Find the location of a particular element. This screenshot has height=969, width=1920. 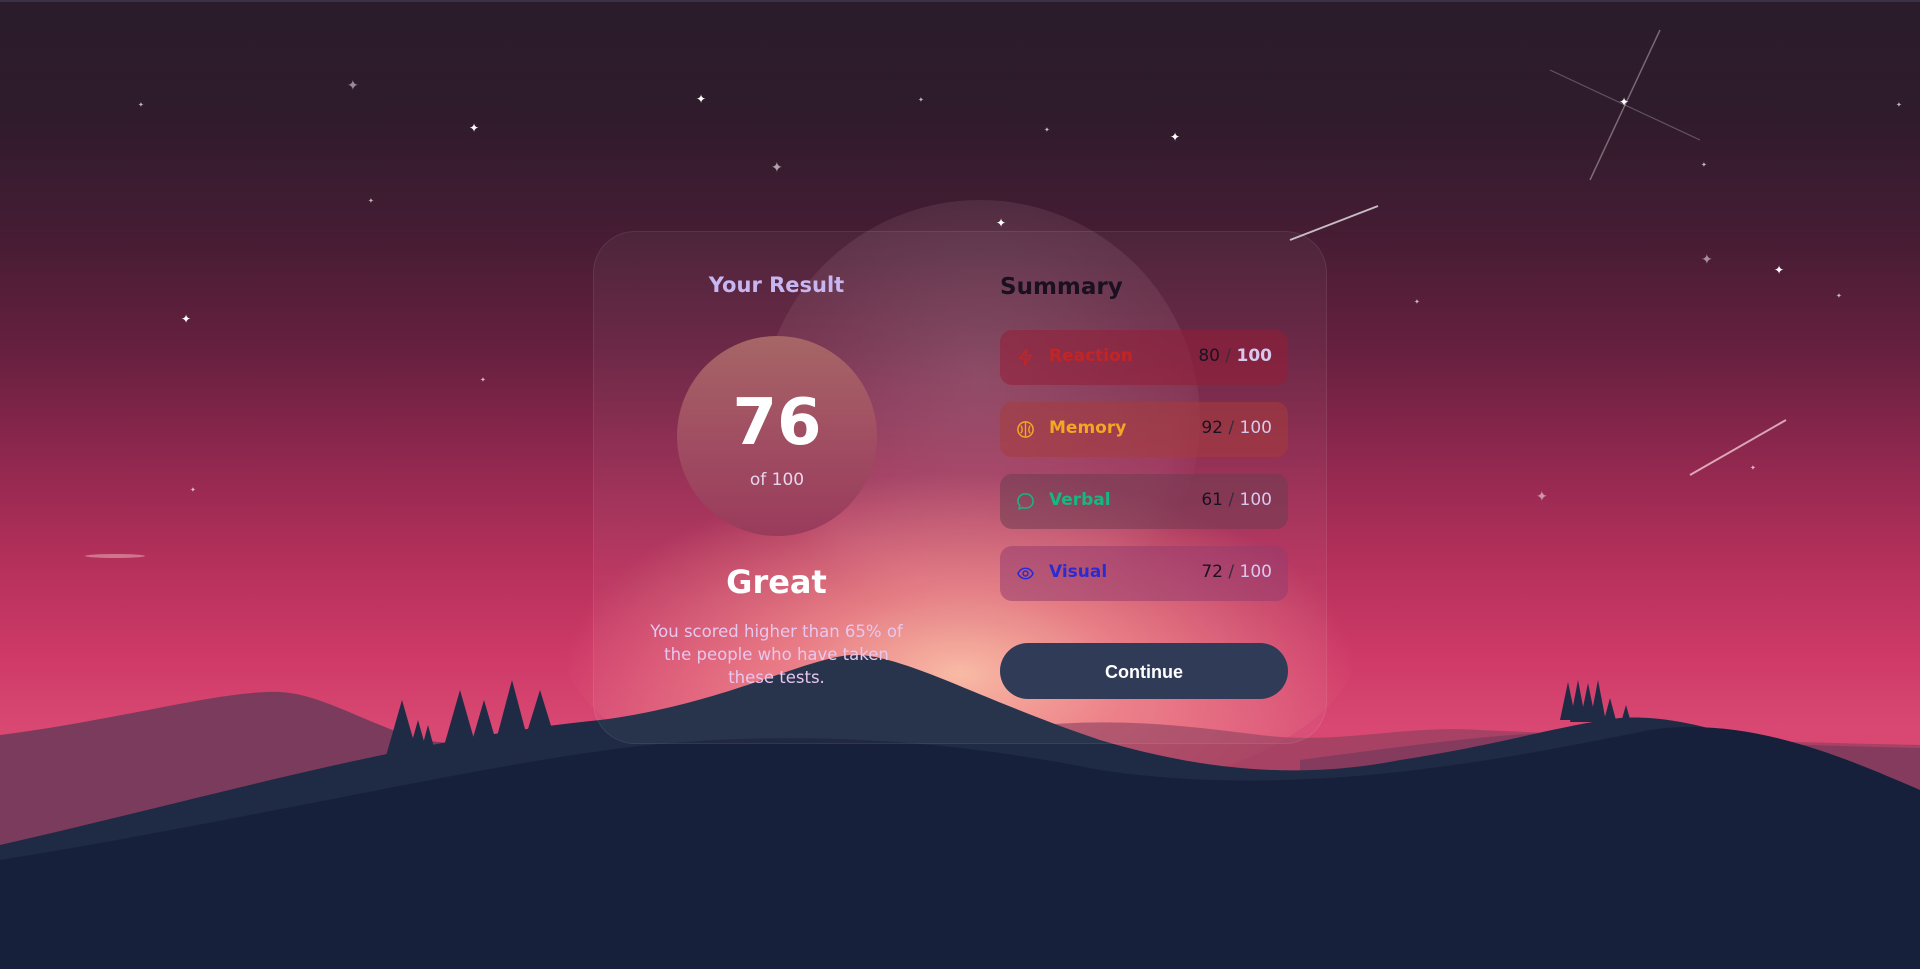

score-total: of 100 is located at coordinates (777, 480).